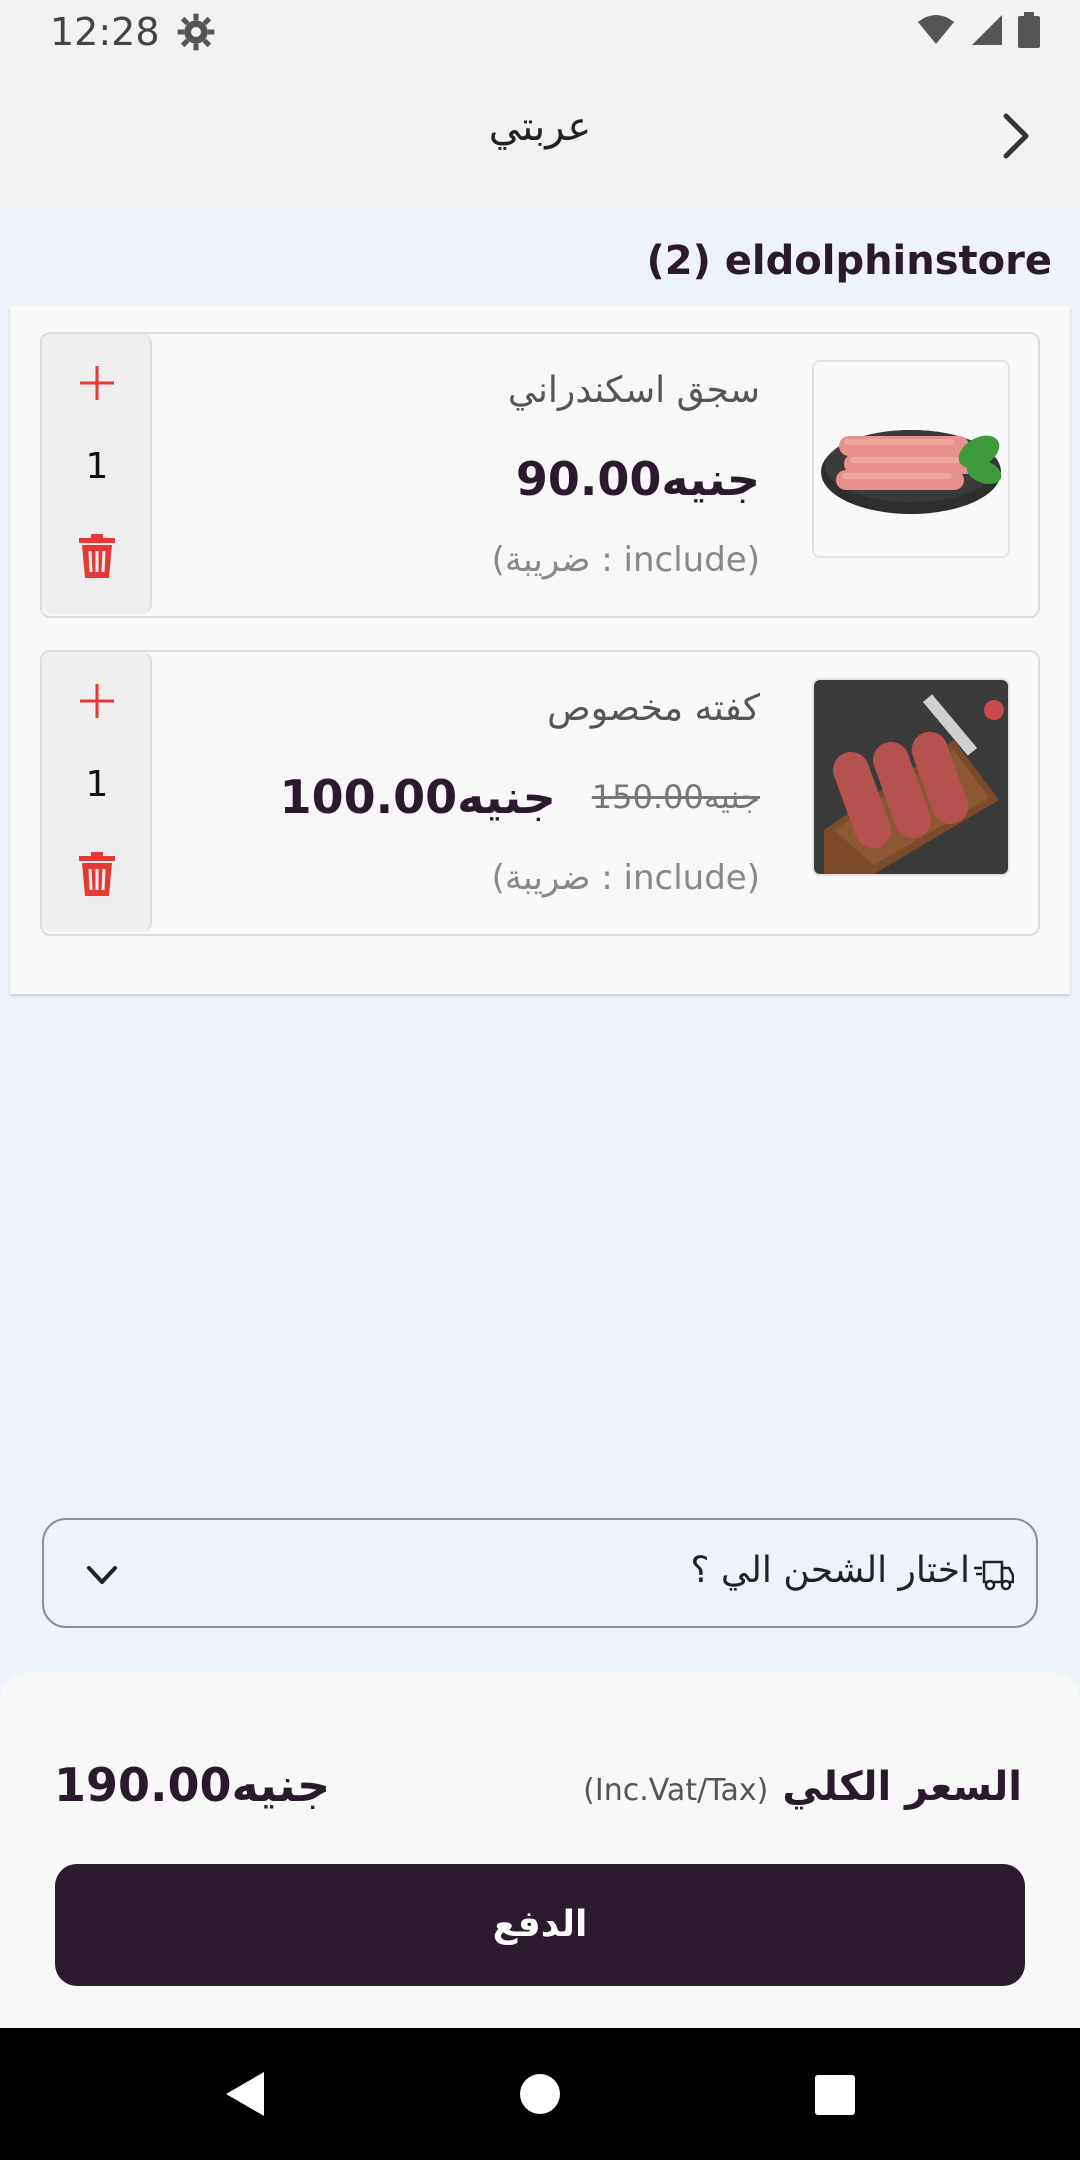 The image size is (1080, 2160). What do you see at coordinates (676, 1790) in the screenshot?
I see `total-tax-note: (Inc.Vat/Tax)` at bounding box center [676, 1790].